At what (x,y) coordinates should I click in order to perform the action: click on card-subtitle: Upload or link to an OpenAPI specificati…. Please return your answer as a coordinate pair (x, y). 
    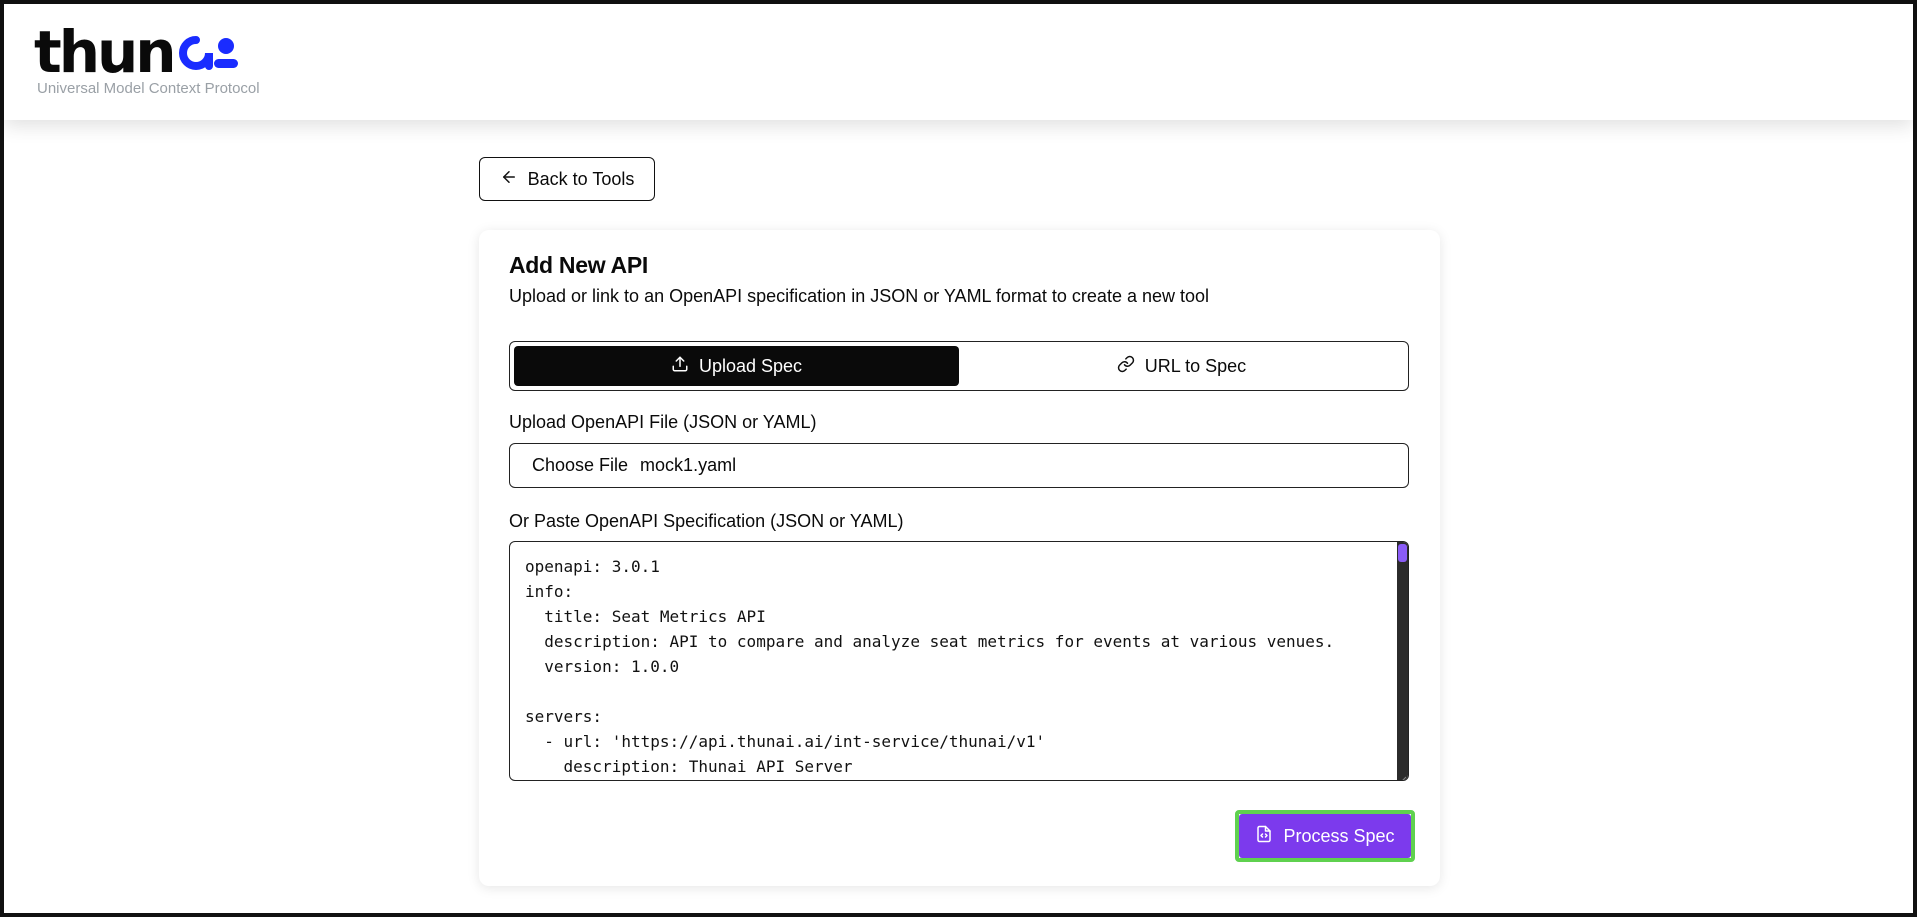
    Looking at the image, I should click on (859, 296).